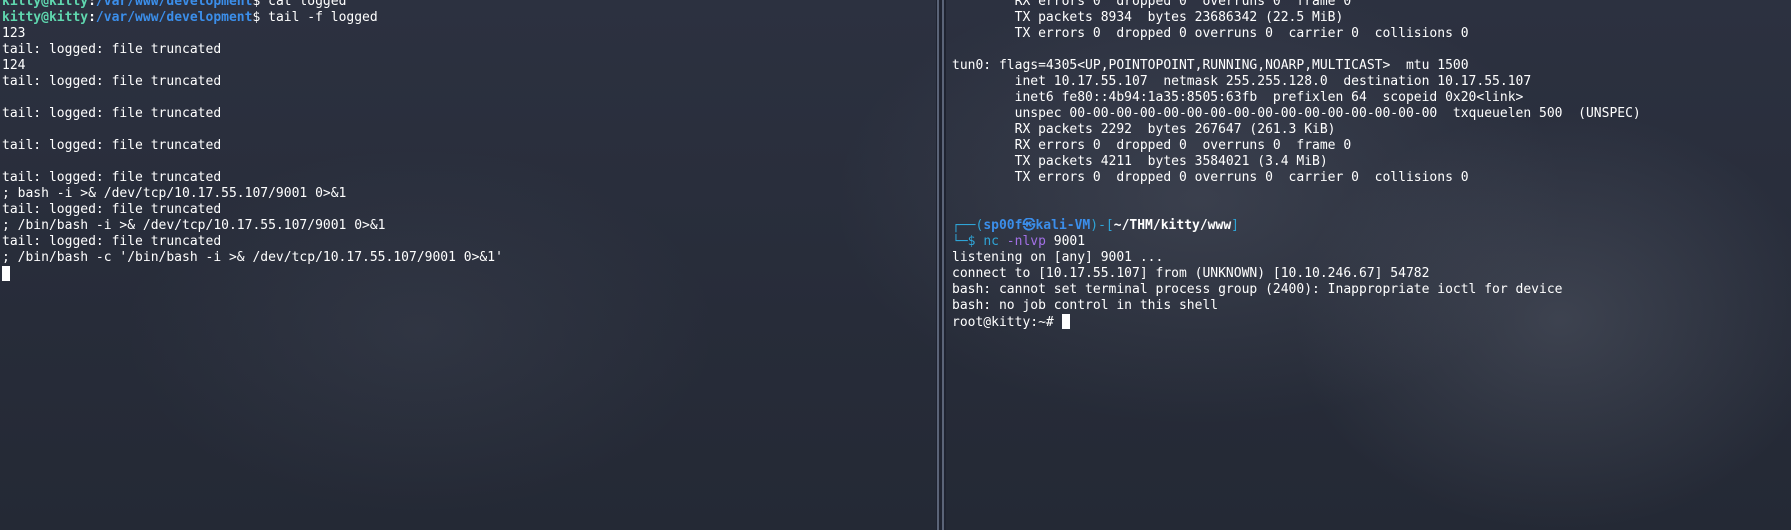 The height and width of the screenshot is (530, 1791). I want to click on pane-divider-handle, so click(941, 265).